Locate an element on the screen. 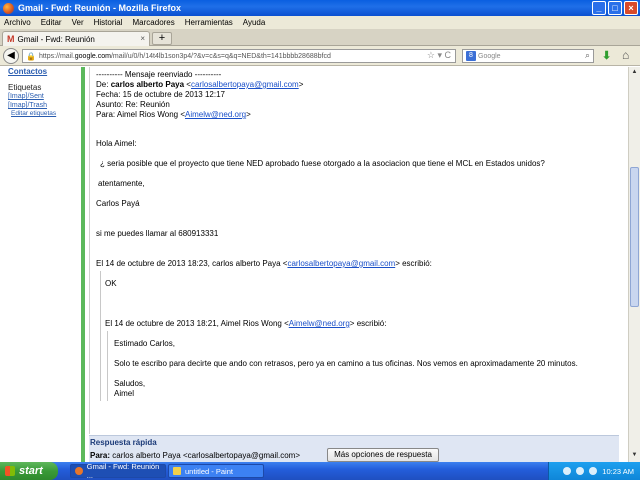  subject-line: Asunto: Re: Reunión is located at coordinates (133, 104).